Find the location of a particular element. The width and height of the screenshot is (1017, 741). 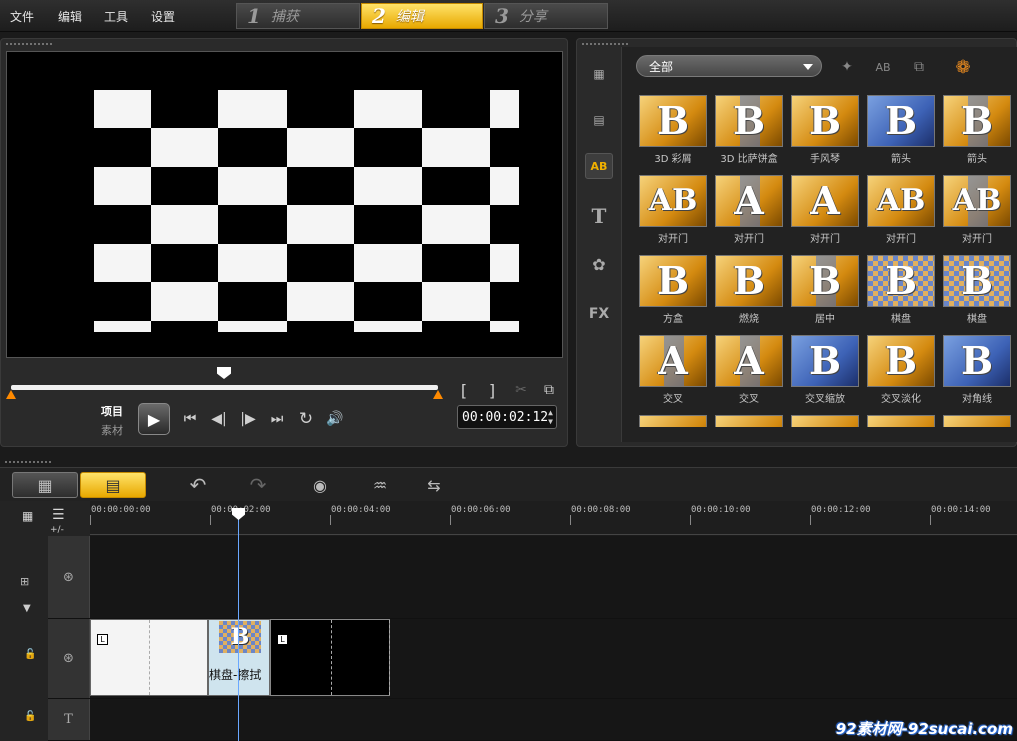

white-clip: L is located at coordinates (149, 657).